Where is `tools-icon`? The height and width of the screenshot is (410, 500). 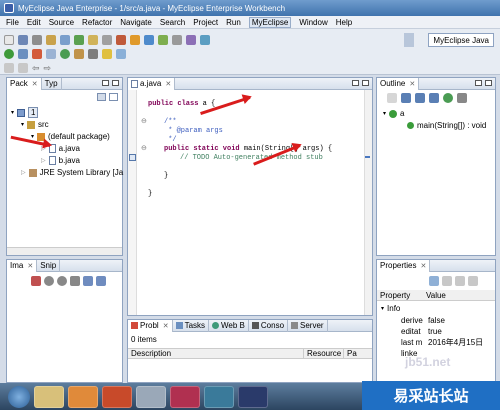
tools-icon is located at coordinates (205, 40).